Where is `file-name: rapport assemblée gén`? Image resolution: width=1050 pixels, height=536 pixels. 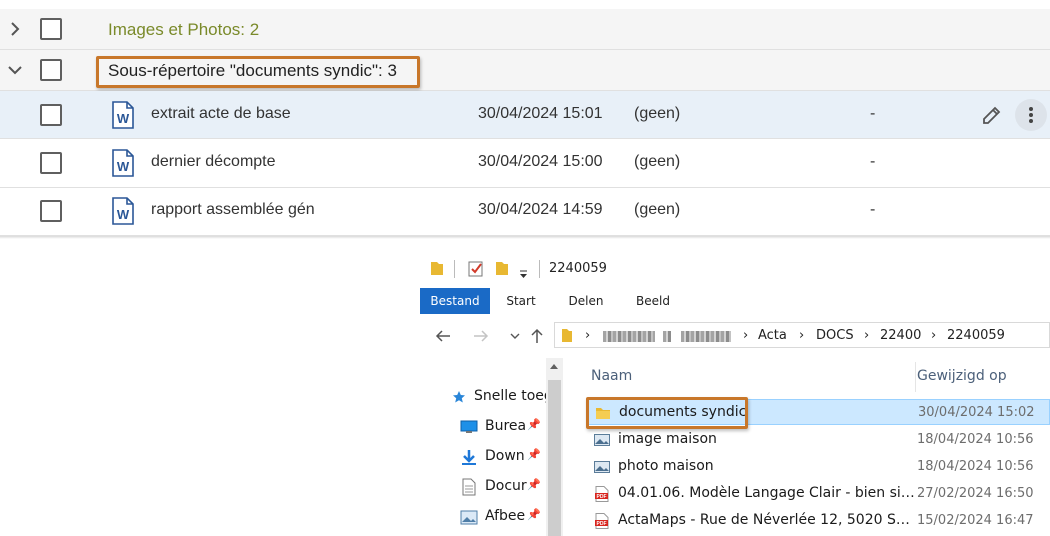
file-name: rapport assemblée gén is located at coordinates (233, 210).